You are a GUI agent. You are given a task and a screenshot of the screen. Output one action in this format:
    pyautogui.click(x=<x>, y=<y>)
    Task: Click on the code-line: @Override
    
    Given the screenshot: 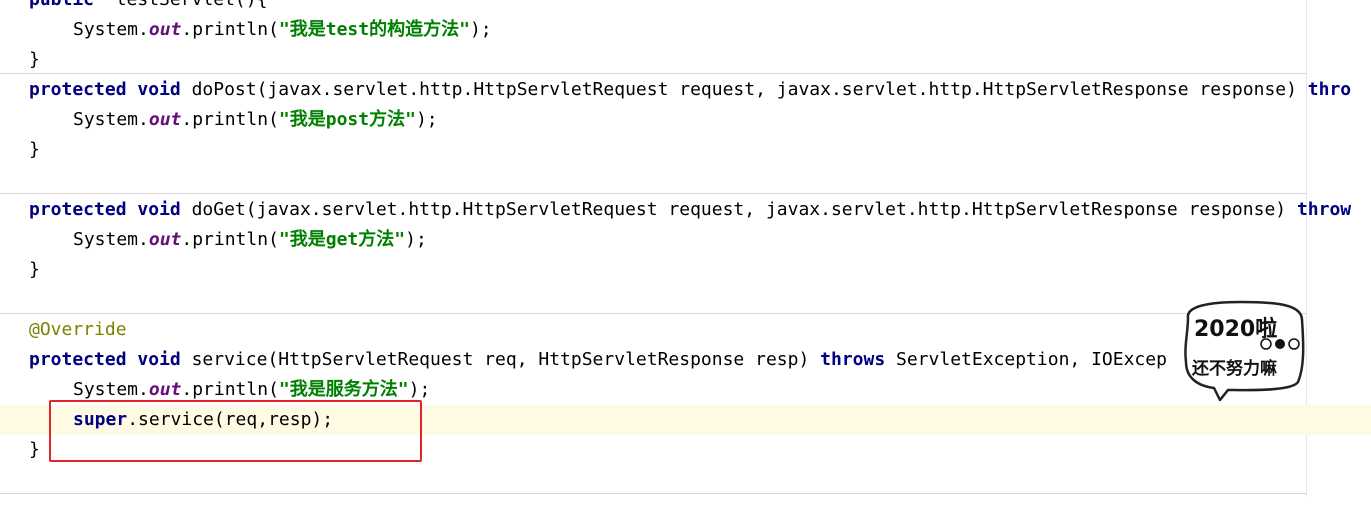 What is the action you would take?
    pyautogui.click(x=685, y=330)
    